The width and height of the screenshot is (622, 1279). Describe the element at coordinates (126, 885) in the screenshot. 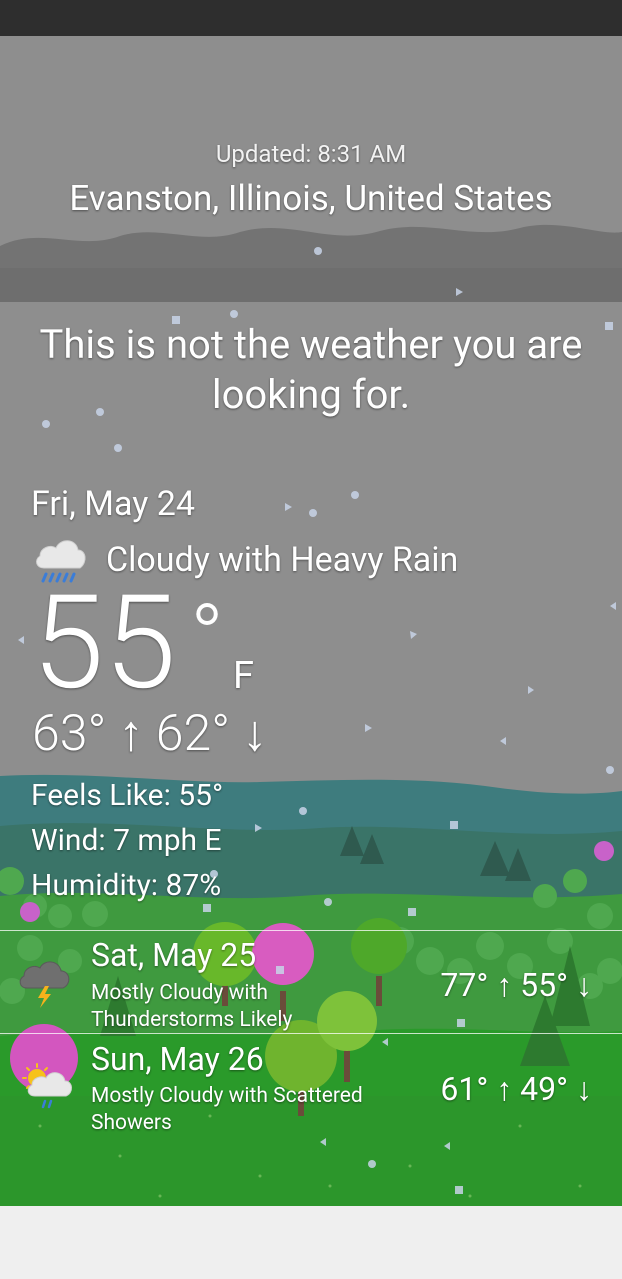

I see `humidity: Humidity: 87%` at that location.